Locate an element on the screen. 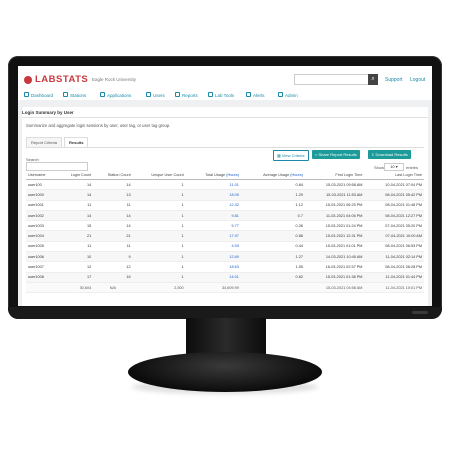  table-cell: 5.77 is located at coordinates (213, 226).